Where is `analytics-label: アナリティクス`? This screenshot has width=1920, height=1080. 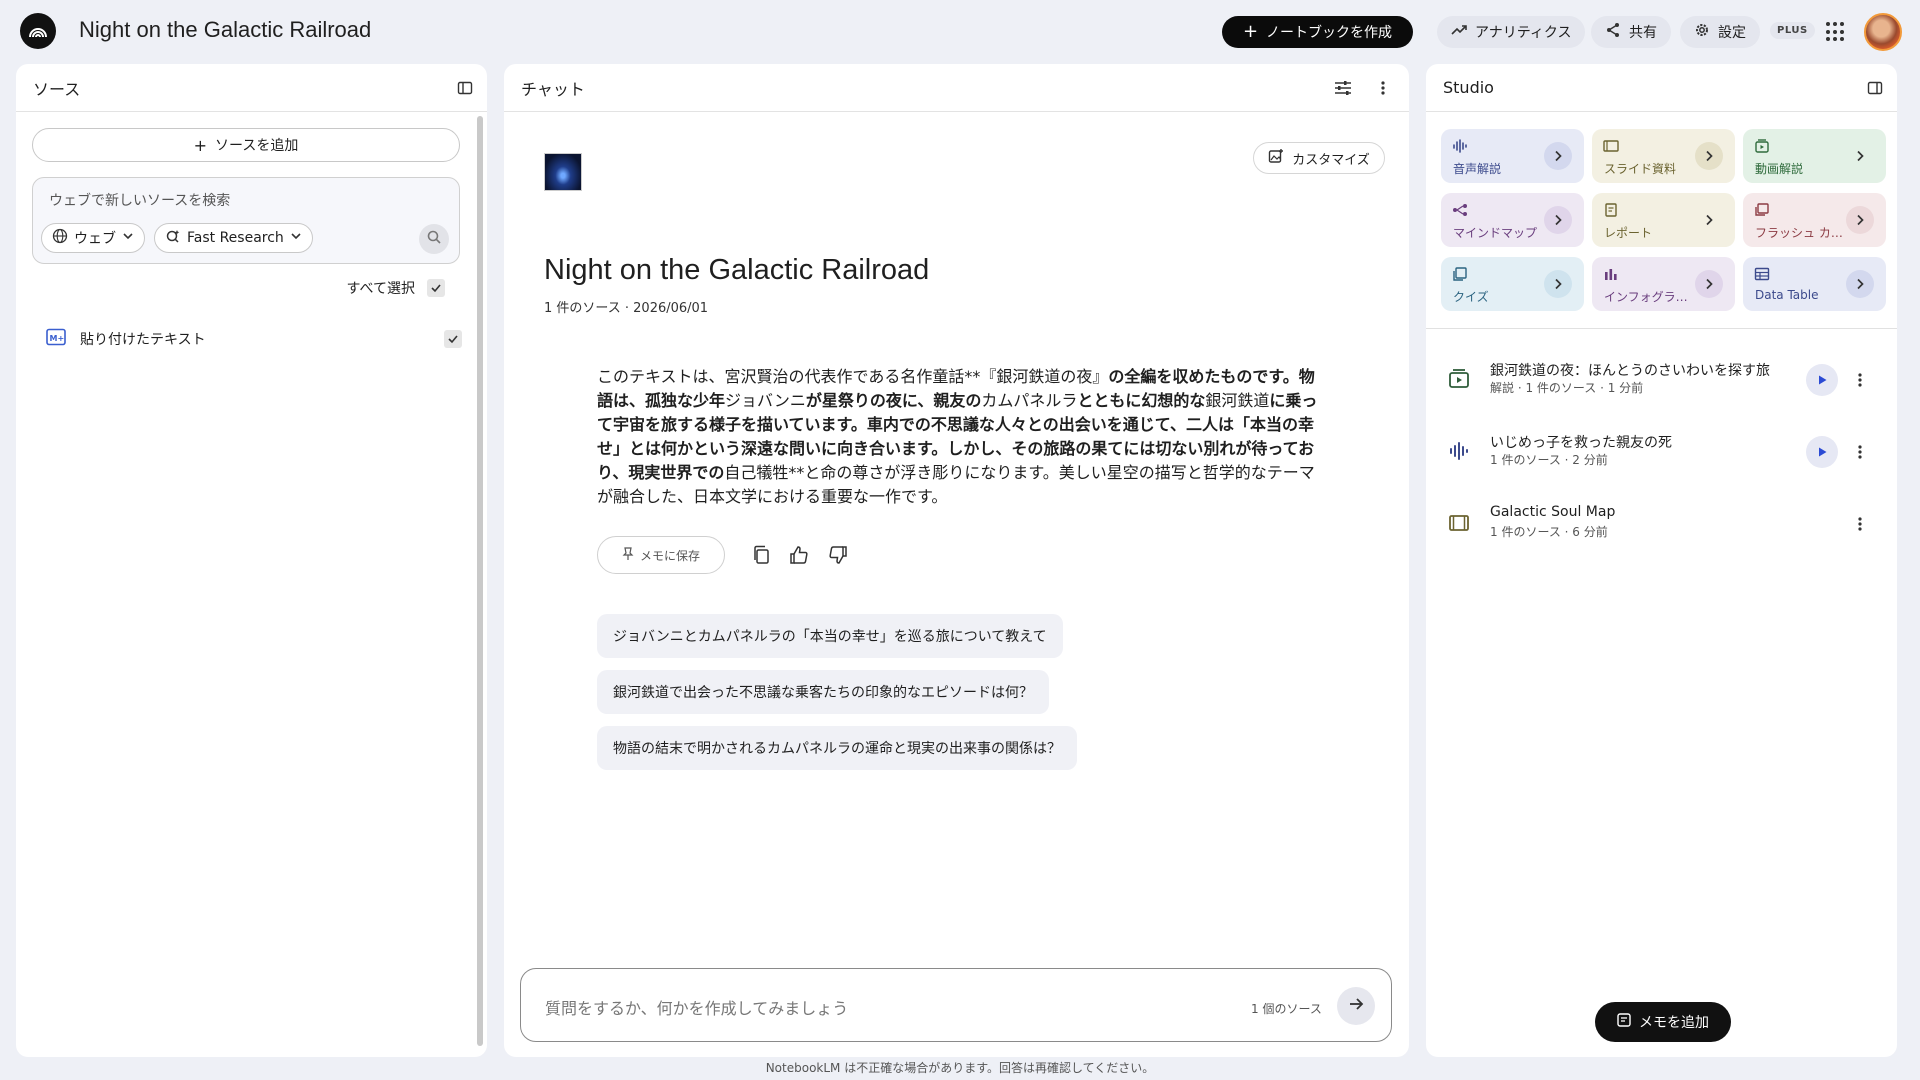 analytics-label: アナリティクス is located at coordinates (1523, 33).